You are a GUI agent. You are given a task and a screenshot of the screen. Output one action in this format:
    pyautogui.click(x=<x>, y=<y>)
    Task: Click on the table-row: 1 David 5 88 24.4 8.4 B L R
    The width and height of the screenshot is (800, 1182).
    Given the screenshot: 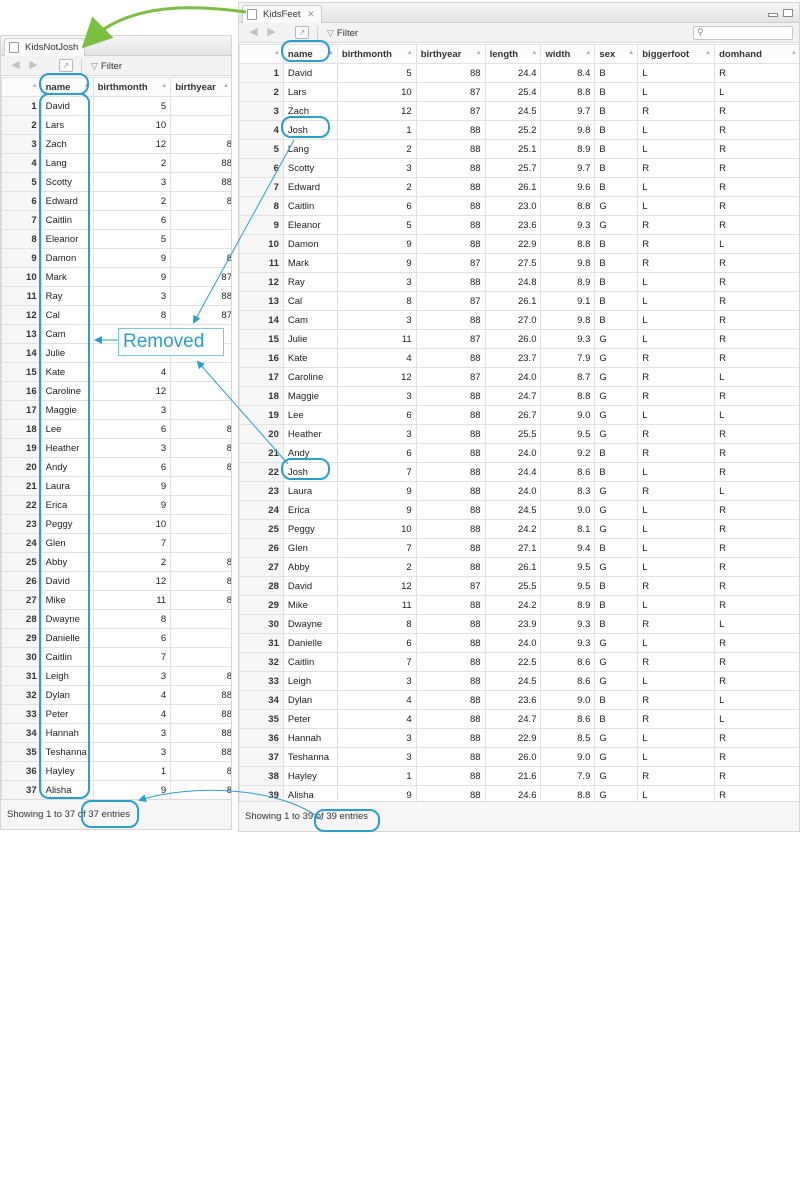 What is the action you would take?
    pyautogui.click(x=519, y=73)
    